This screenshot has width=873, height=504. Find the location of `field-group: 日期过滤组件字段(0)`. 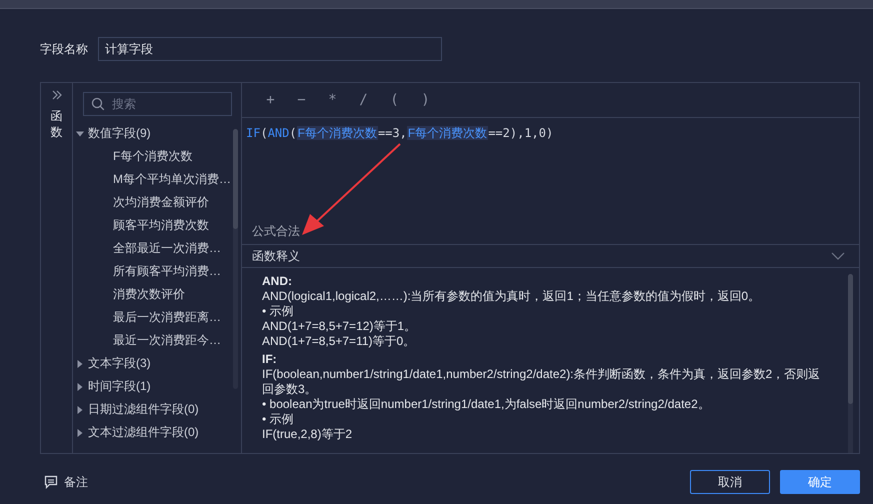

field-group: 日期过滤组件字段(0) is located at coordinates (157, 409).